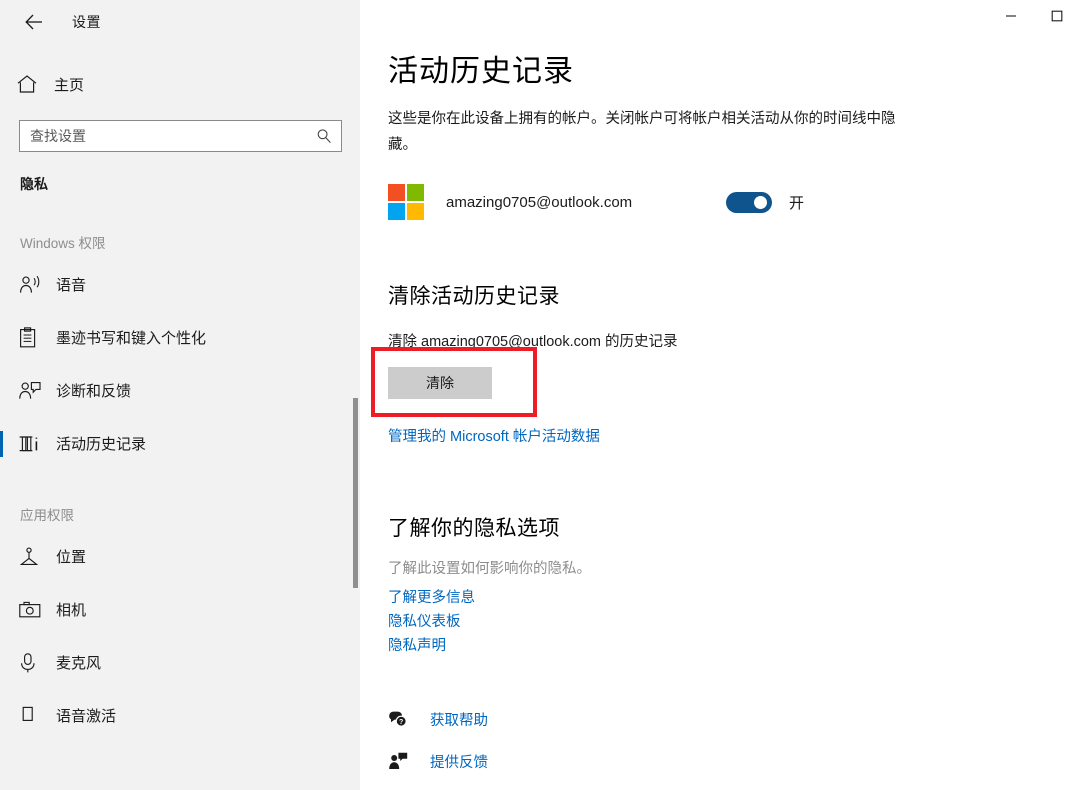  What do you see at coordinates (33, 557) in the screenshot?
I see `location-icon` at bounding box center [33, 557].